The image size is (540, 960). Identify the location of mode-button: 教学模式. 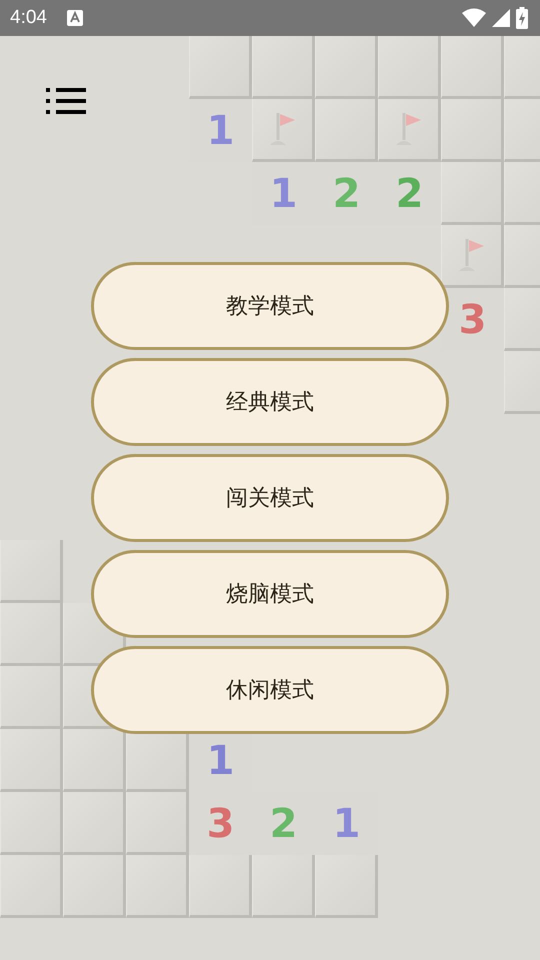
(270, 306).